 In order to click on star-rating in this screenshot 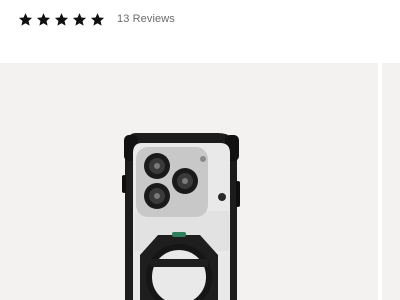, I will do `click(63, 19)`.